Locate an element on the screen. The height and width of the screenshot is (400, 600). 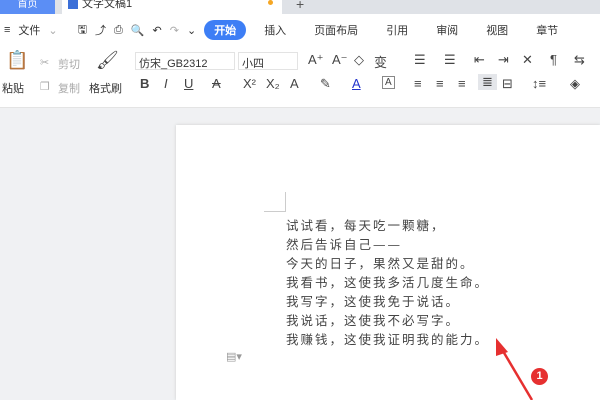
annotation-arrow is located at coordinates (515, 369).